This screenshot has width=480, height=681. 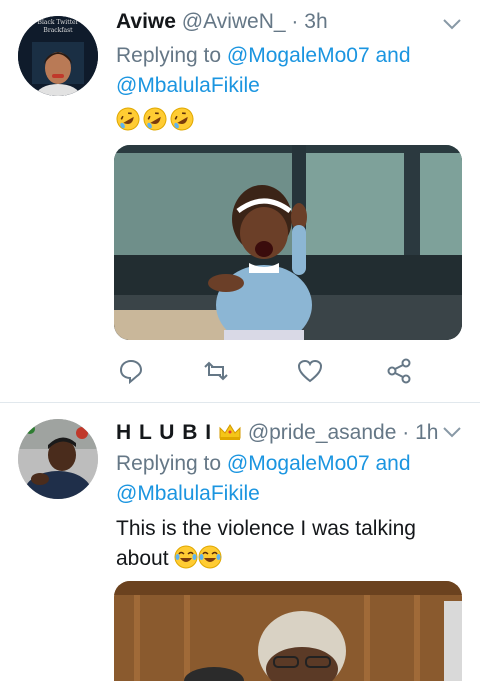 I want to click on crown-icon, so click(x=230, y=432).